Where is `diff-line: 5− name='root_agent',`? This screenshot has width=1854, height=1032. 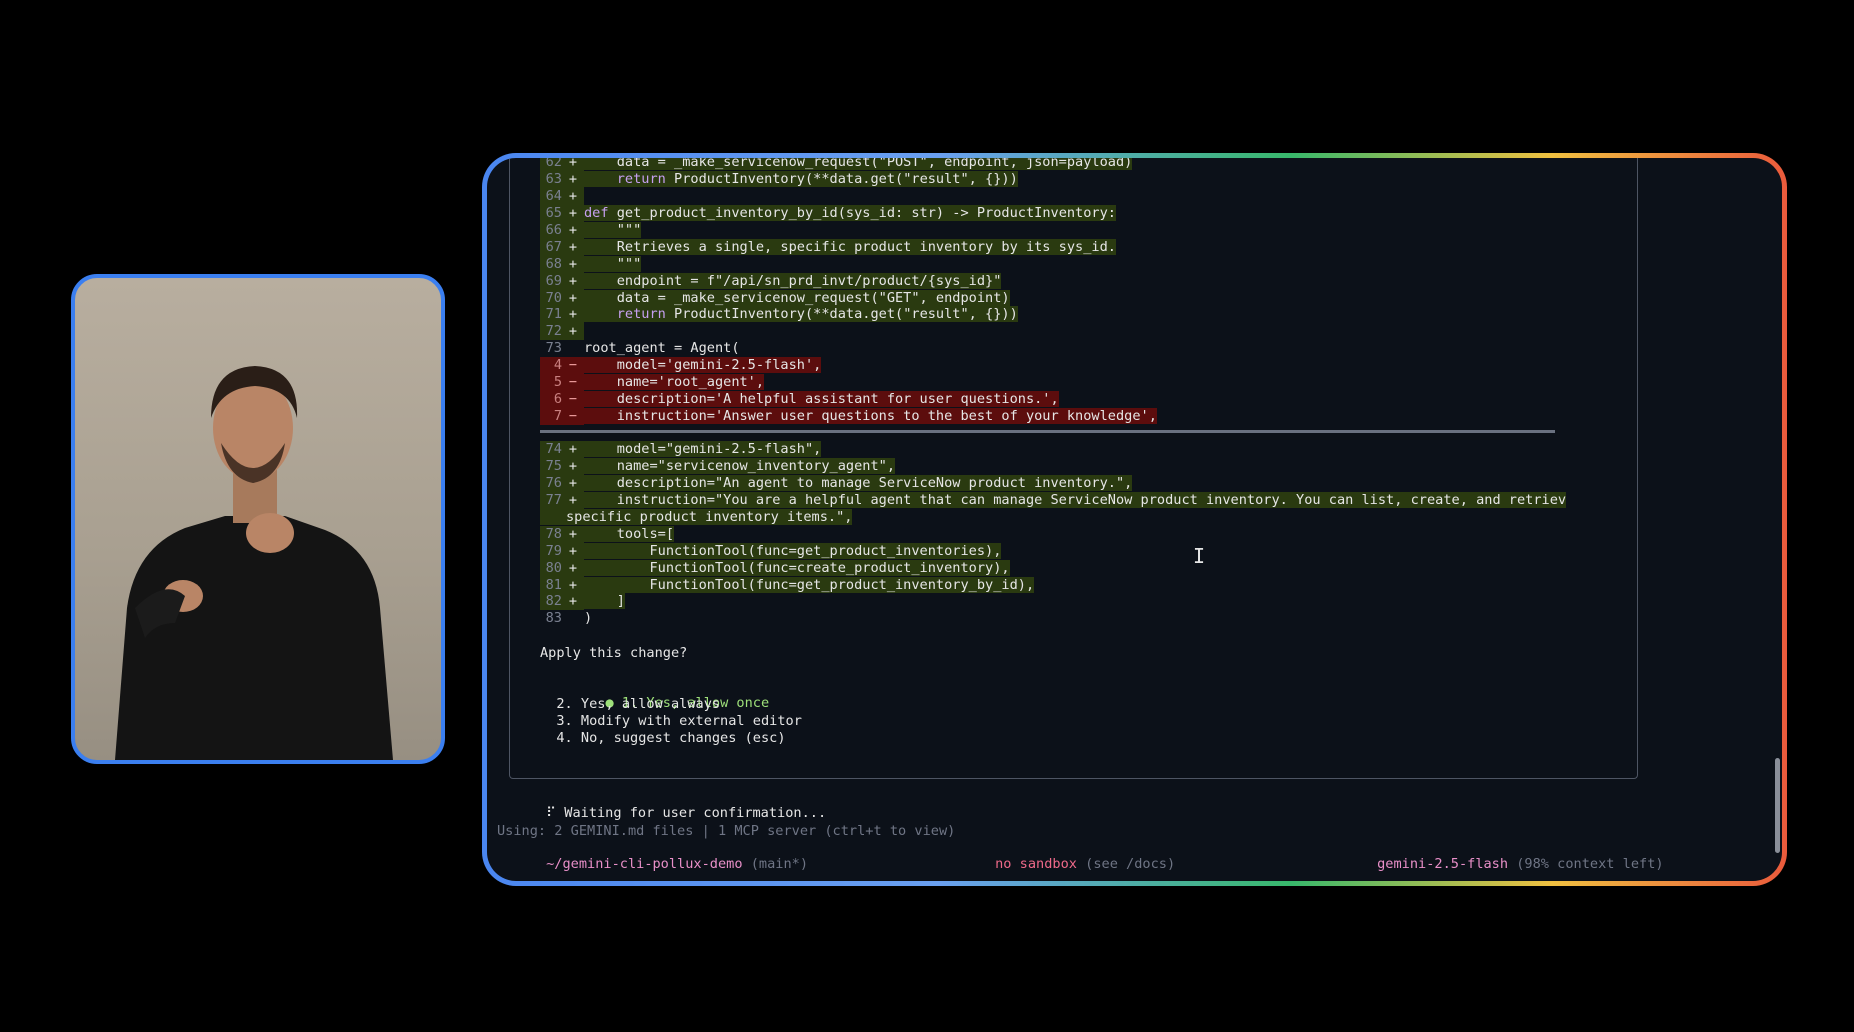 diff-line: 5− name='root_agent', is located at coordinates (1088, 383).